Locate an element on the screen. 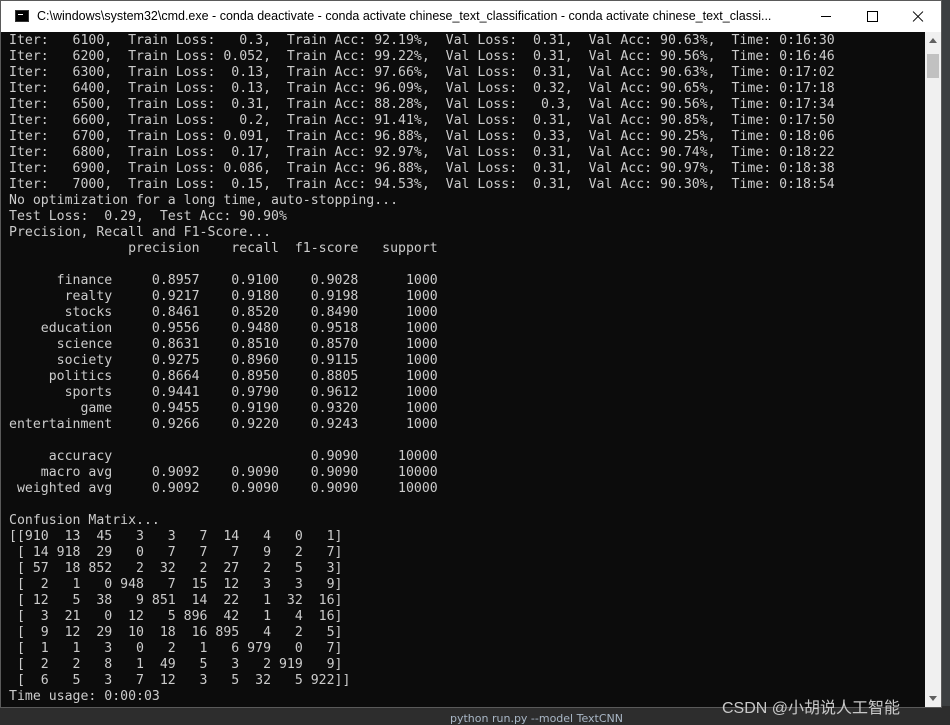 The image size is (950, 725). console-line: game 0.9455 0.9190 0.9320 1000 is located at coordinates (223, 408).